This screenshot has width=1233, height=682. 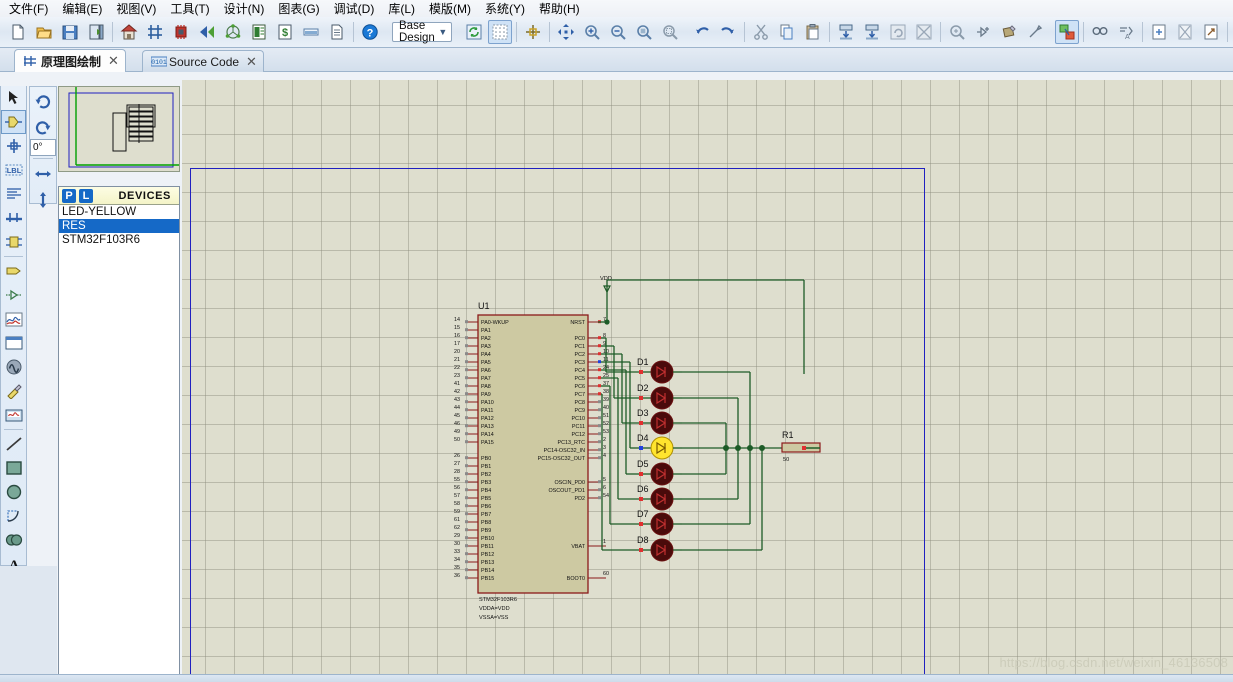 I want to click on led-d1: D1, so click(x=659, y=370).